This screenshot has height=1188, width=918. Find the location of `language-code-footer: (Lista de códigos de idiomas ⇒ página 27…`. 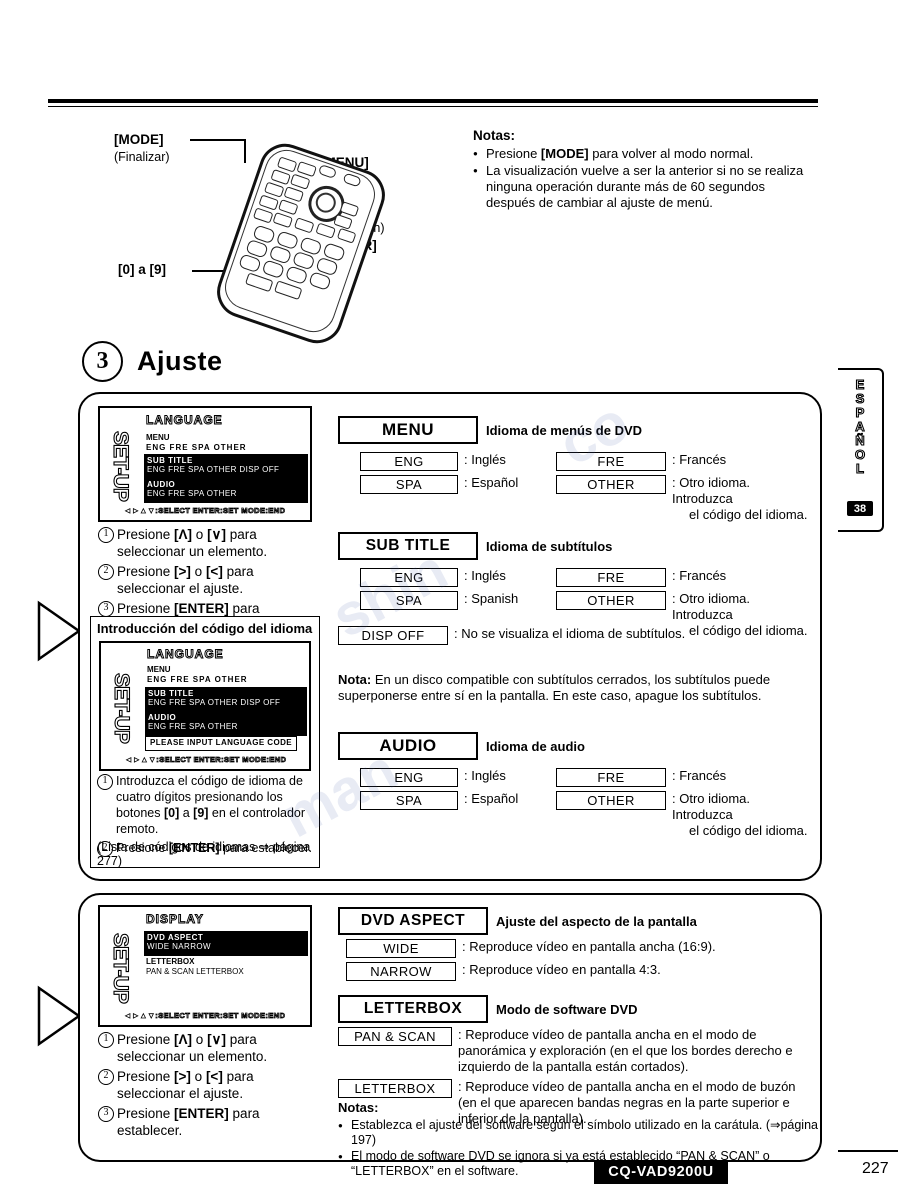

language-code-footer: (Lista de códigos de idiomas ⇒ página 27… is located at coordinates (204, 854).